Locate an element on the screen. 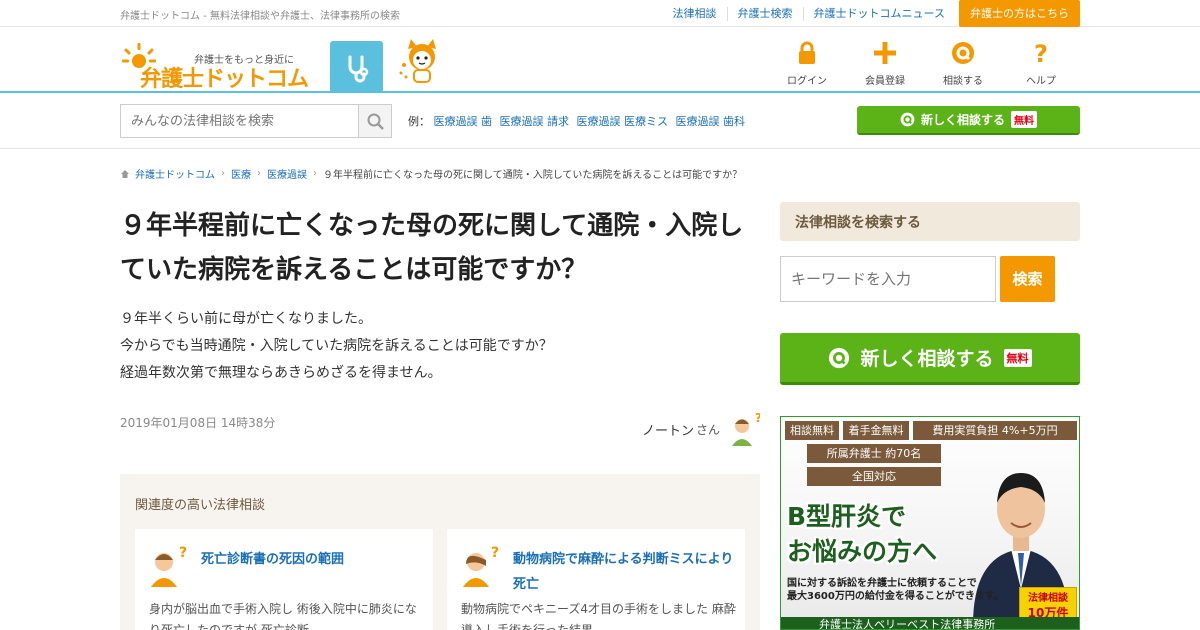 This screenshot has width=1200, height=630. related-card-title: 死亡診断書の死因の範囲 is located at coordinates (312, 559).